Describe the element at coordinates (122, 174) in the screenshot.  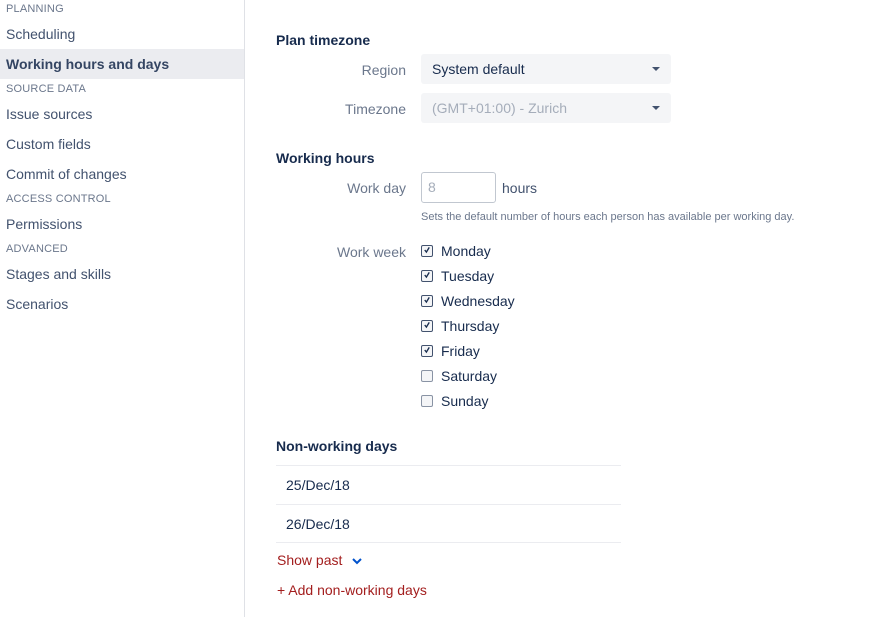
I see `sidebar-item-commit-of-changes: Commit of changes` at that location.